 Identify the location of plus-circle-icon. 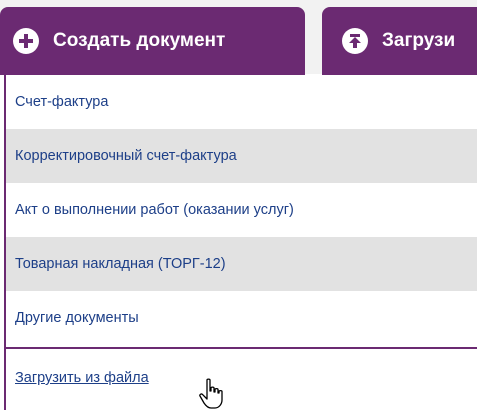
(26, 41).